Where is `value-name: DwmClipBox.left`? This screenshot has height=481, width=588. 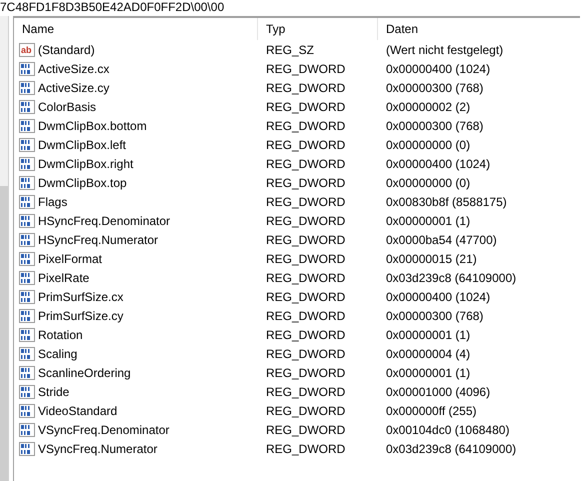 value-name: DwmClipBox.left is located at coordinates (82, 145).